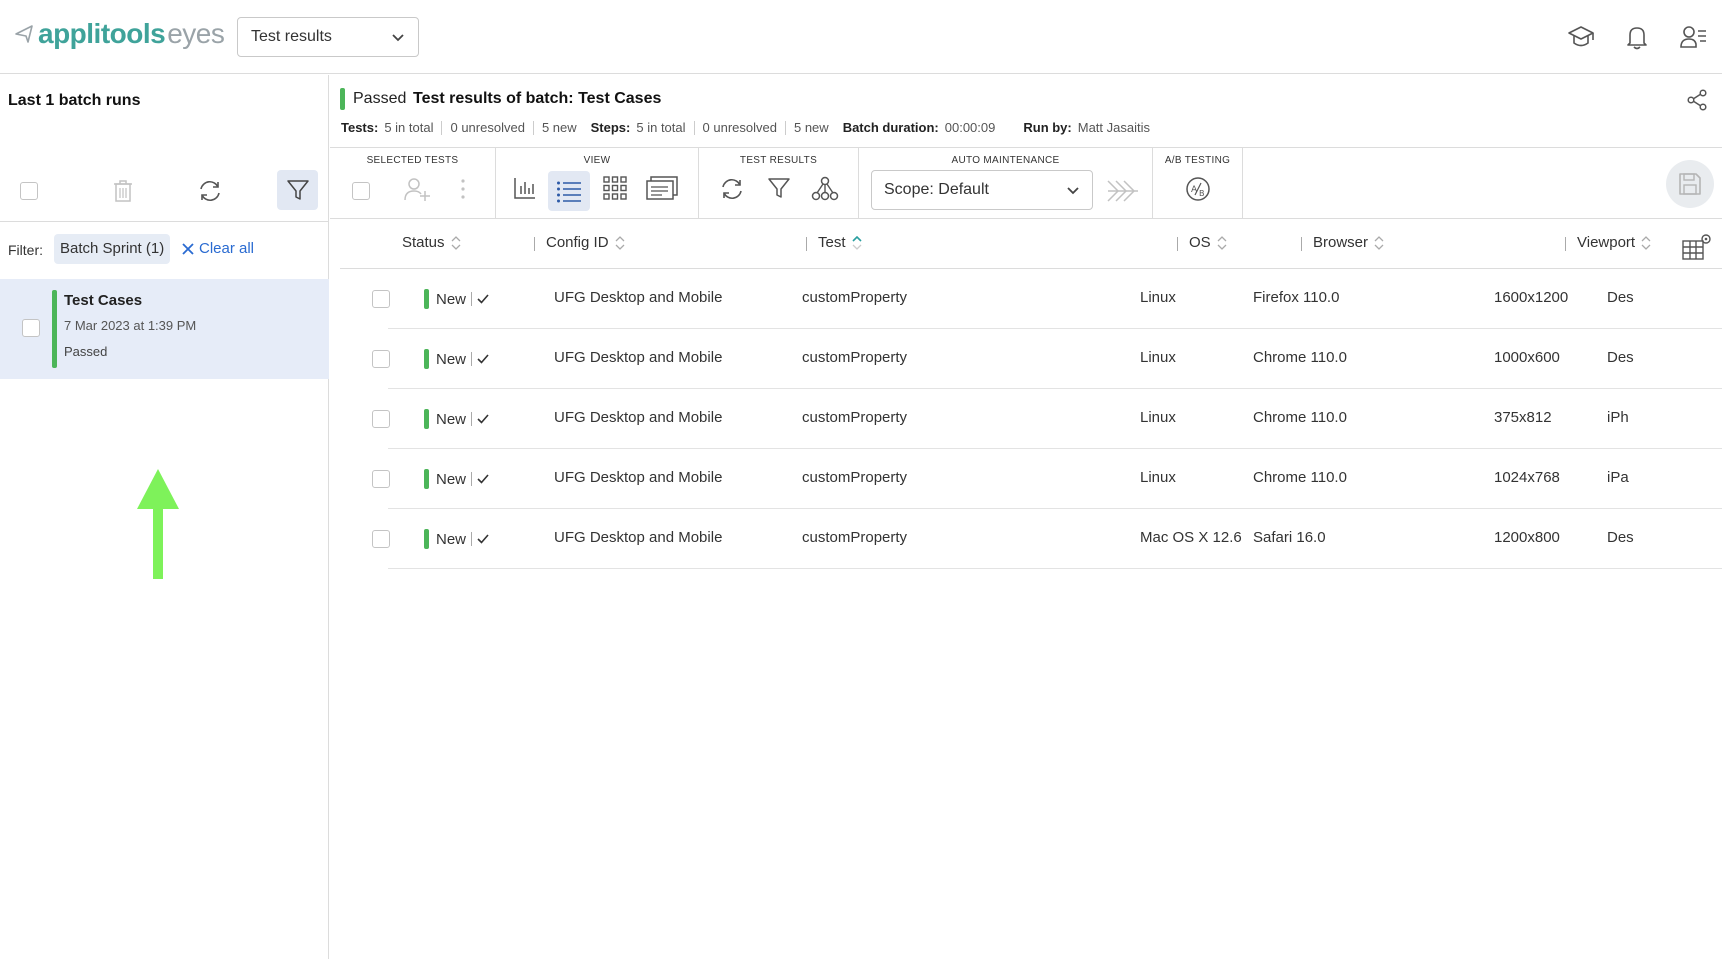 Image resolution: width=1722 pixels, height=959 pixels. I want to click on auto-maintenance-group: AUTO MAINTENANCE Scope: Default, so click(1006, 183).